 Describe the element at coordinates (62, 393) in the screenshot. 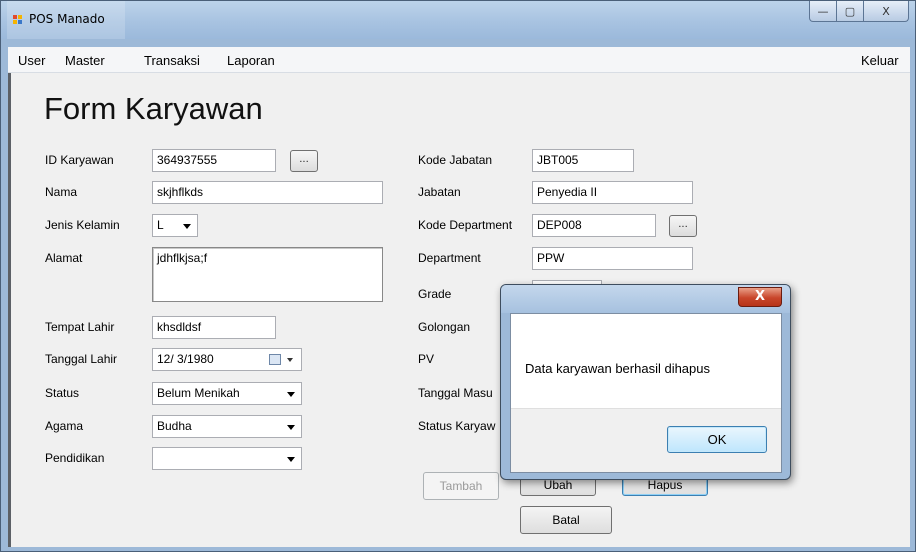

I see `status-label: Status` at that location.